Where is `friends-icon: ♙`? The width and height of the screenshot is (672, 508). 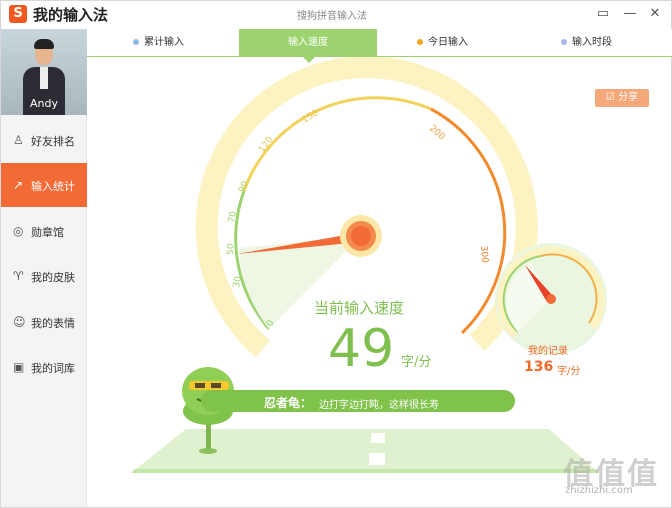 friends-icon: ♙ is located at coordinates (18, 140).